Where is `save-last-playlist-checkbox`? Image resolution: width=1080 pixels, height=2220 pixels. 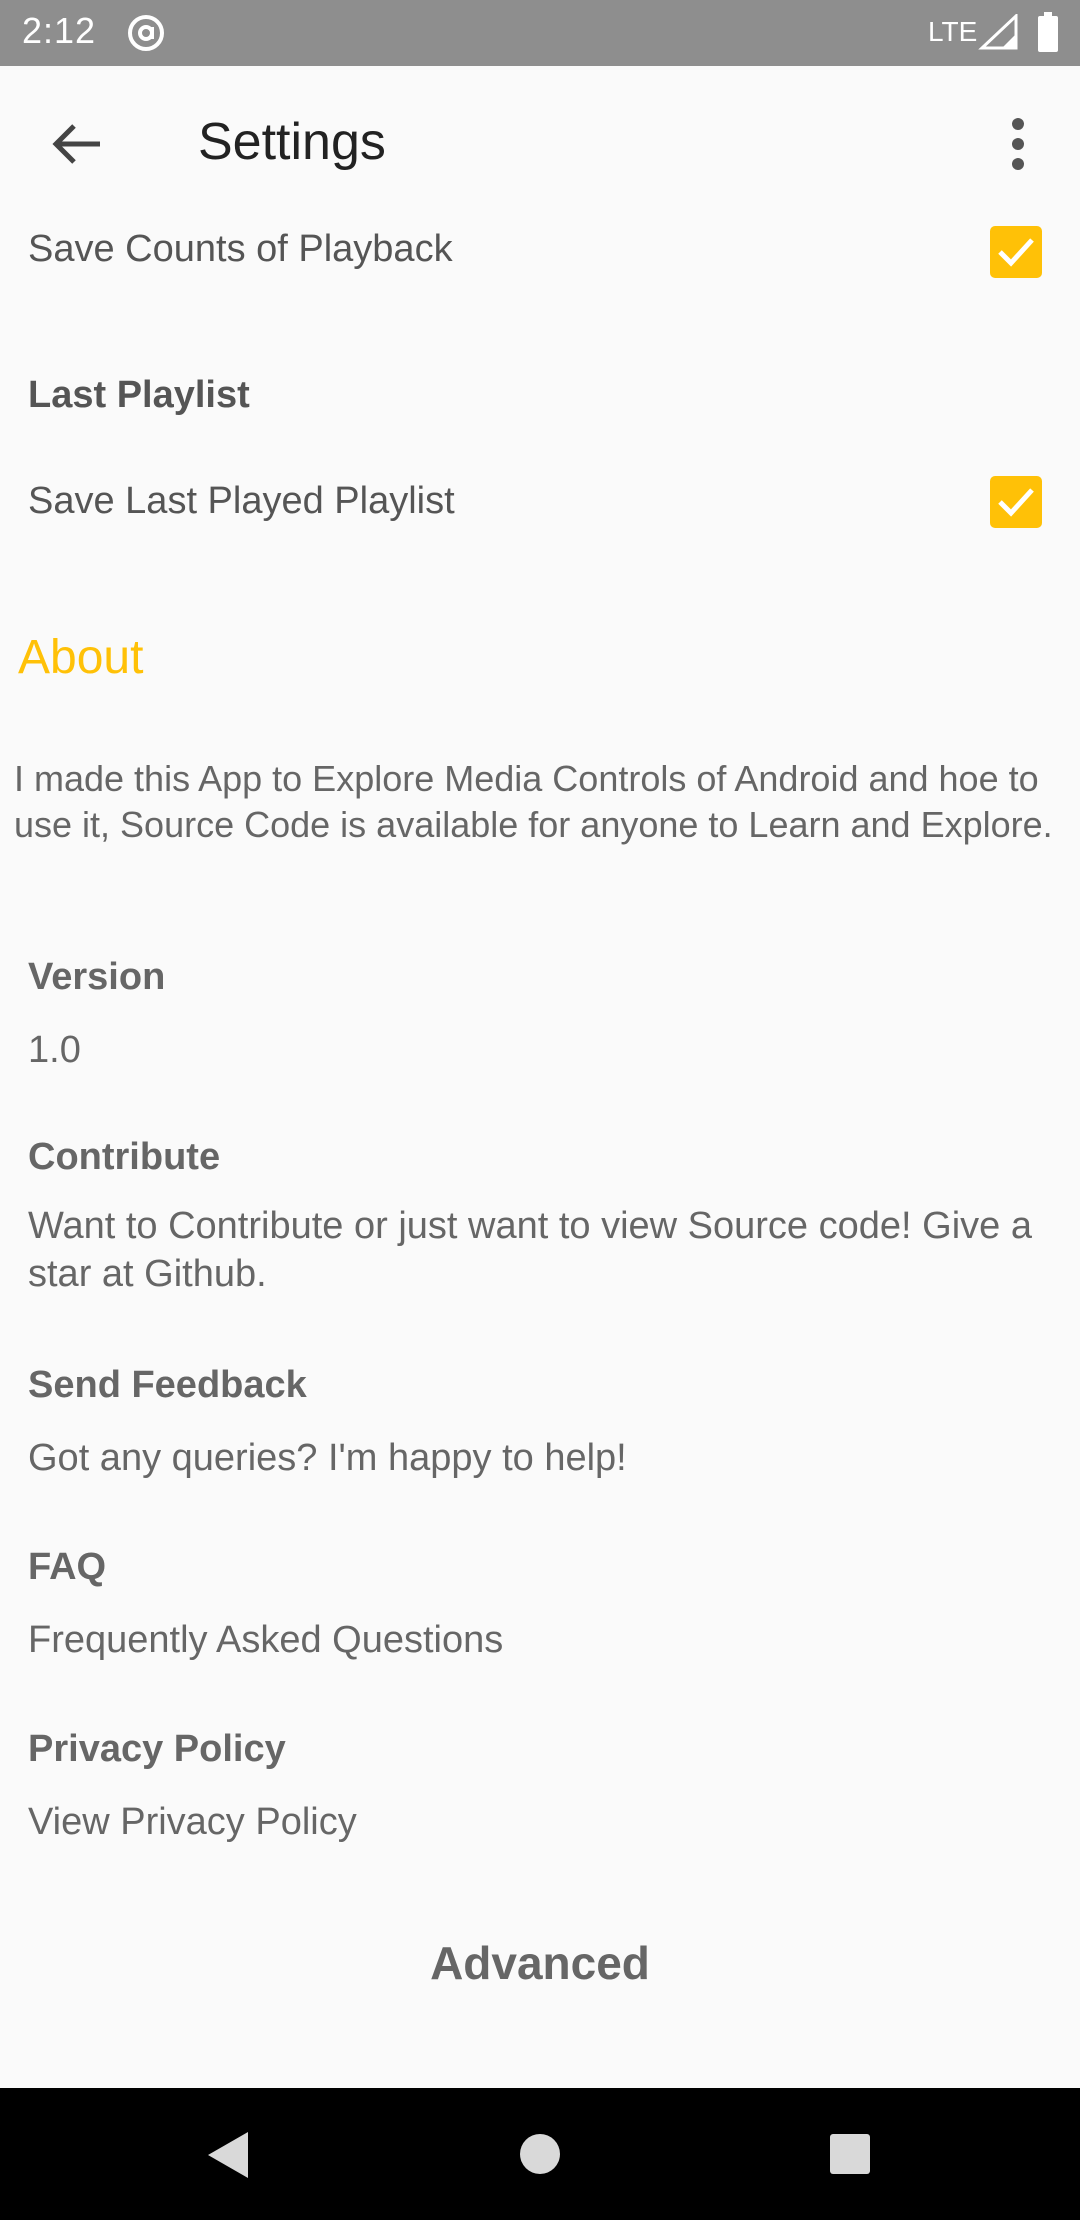
save-last-playlist-checkbox is located at coordinates (1016, 502).